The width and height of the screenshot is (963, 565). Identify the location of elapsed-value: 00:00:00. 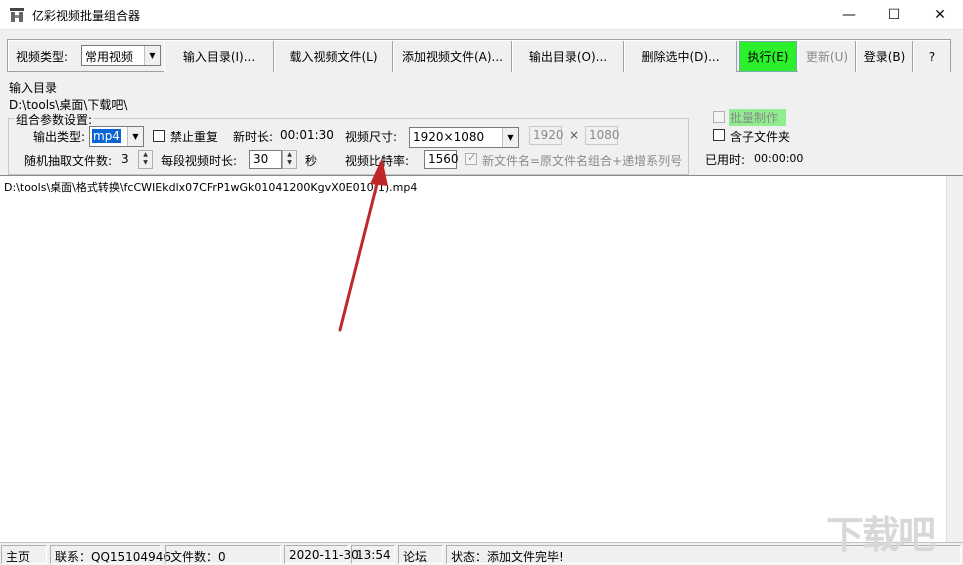
(779, 158).